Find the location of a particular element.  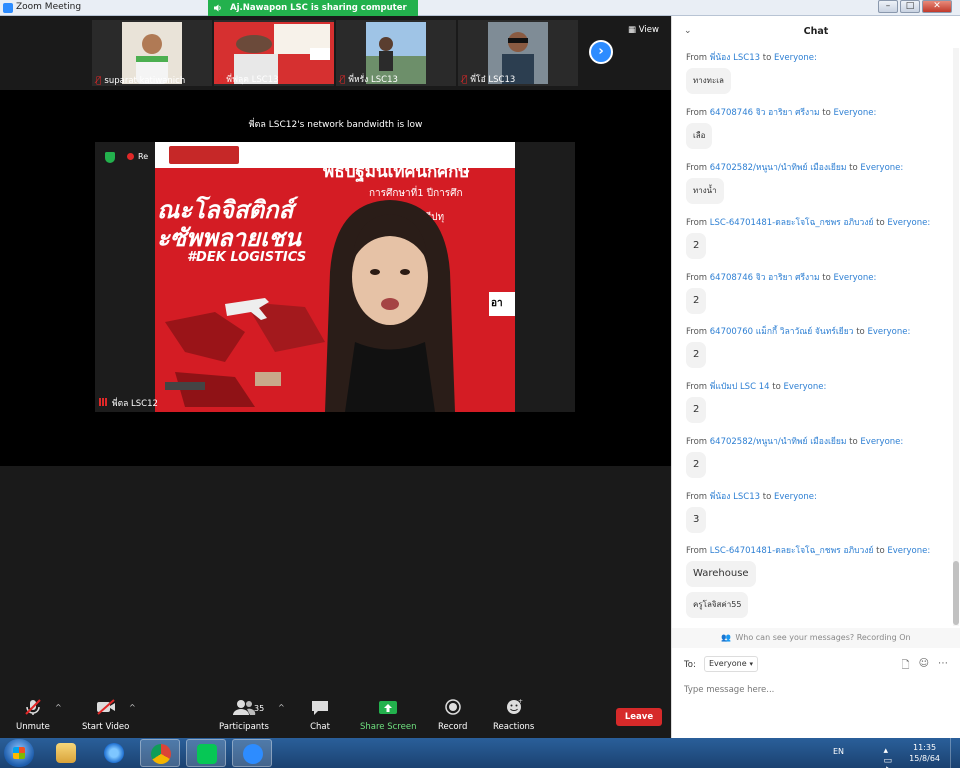

recipient-dropdown: Everyone ▾ is located at coordinates (731, 664).